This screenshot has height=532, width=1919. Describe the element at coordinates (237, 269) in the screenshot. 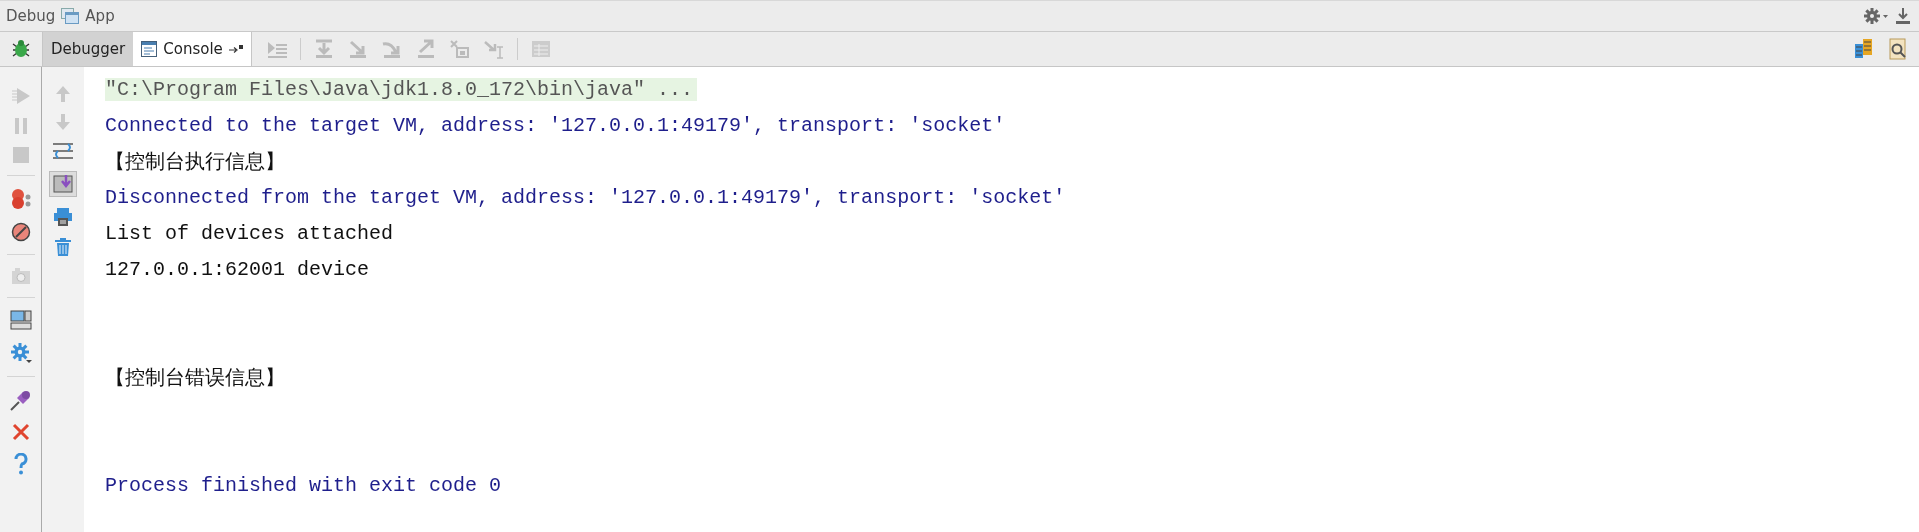

I see `console-line: 127.0.0.1:62001 device` at that location.